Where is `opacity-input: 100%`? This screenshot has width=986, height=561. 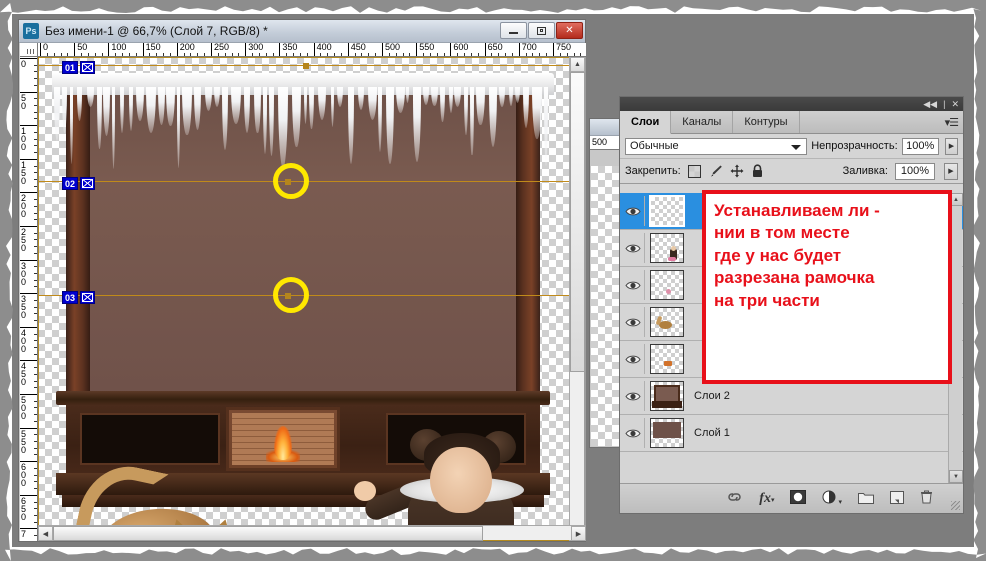 opacity-input: 100% is located at coordinates (920, 146).